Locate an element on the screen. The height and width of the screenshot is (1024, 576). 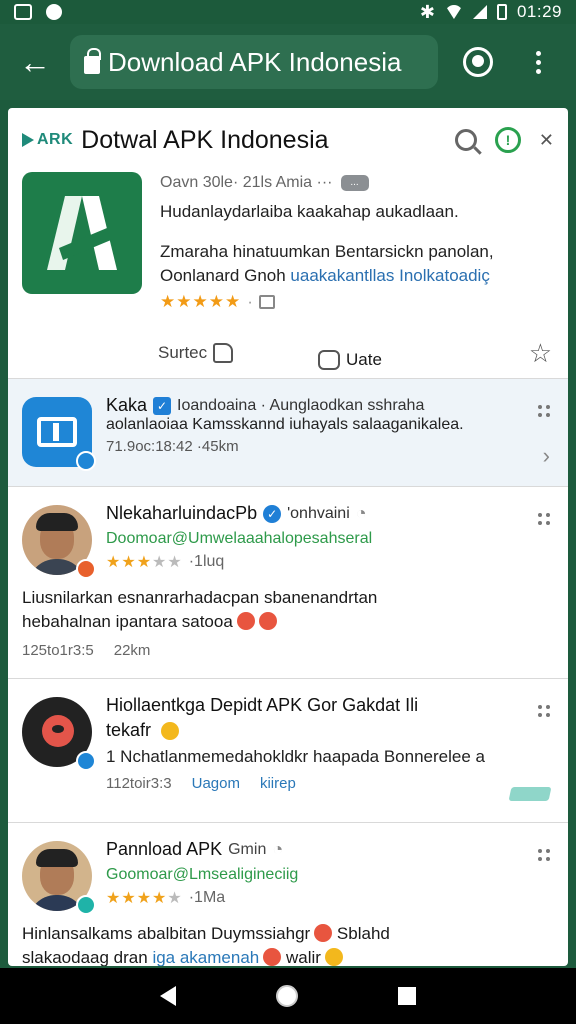
thumbs-up-icon is located at coordinates (223, 353).